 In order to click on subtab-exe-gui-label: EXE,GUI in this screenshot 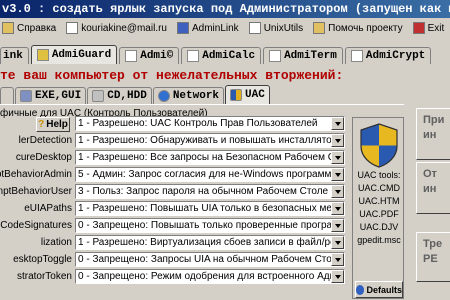, I will do `click(58, 96)`.